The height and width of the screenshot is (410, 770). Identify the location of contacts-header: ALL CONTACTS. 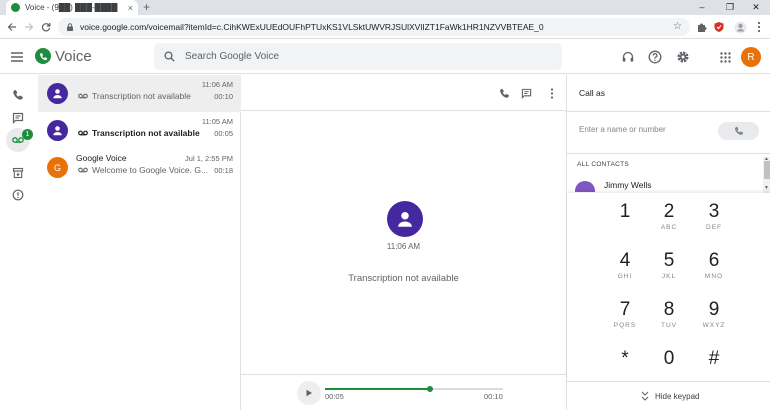
(603, 164).